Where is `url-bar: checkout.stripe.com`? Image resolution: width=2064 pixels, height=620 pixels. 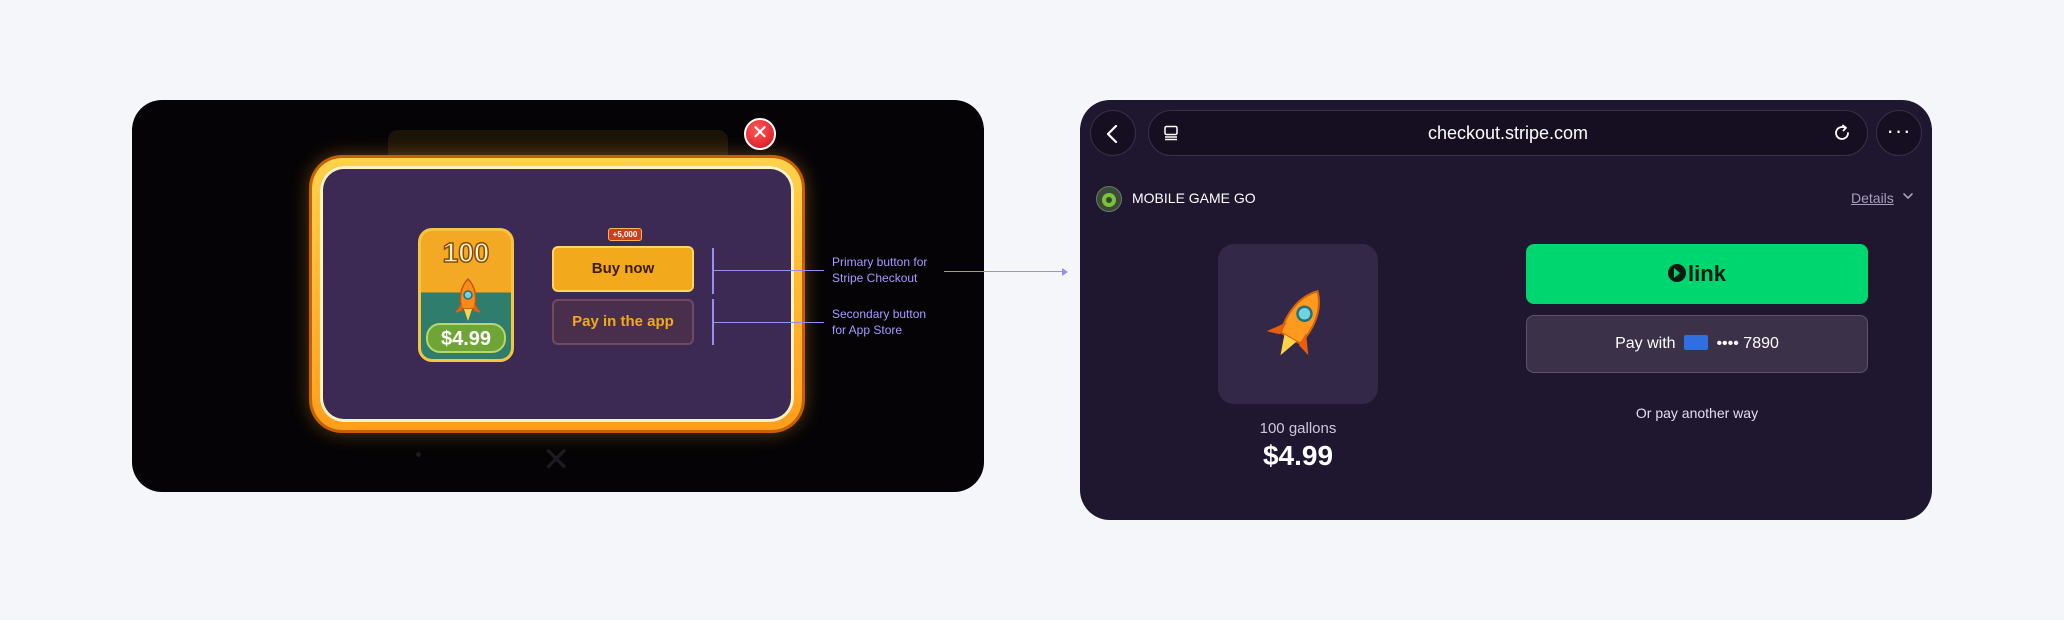
url-bar: checkout.stripe.com is located at coordinates (1508, 133).